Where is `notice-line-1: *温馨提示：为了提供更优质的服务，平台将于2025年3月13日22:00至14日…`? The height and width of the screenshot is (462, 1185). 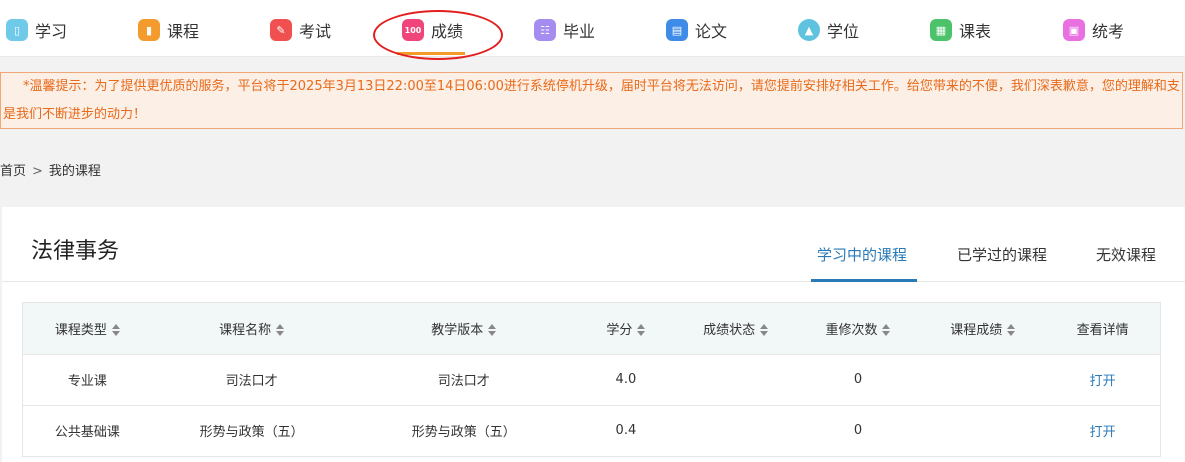 notice-line-1: *温馨提示：为了提供更优质的服务，平台将于2025年3月13日22:00至14日… is located at coordinates (601, 86).